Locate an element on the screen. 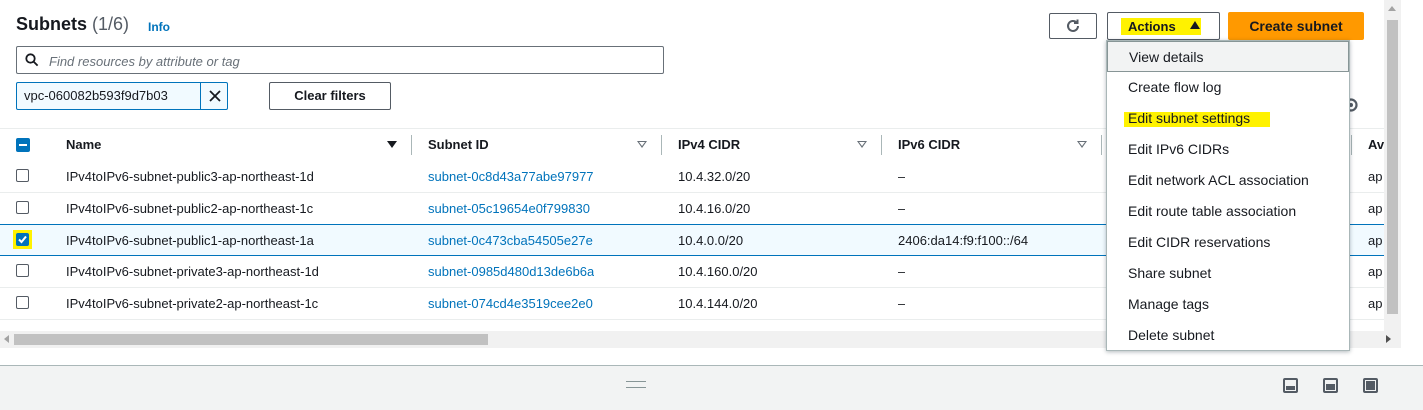 This screenshot has width=1423, height=410. create-subnet-button: Create subnet is located at coordinates (1296, 26).